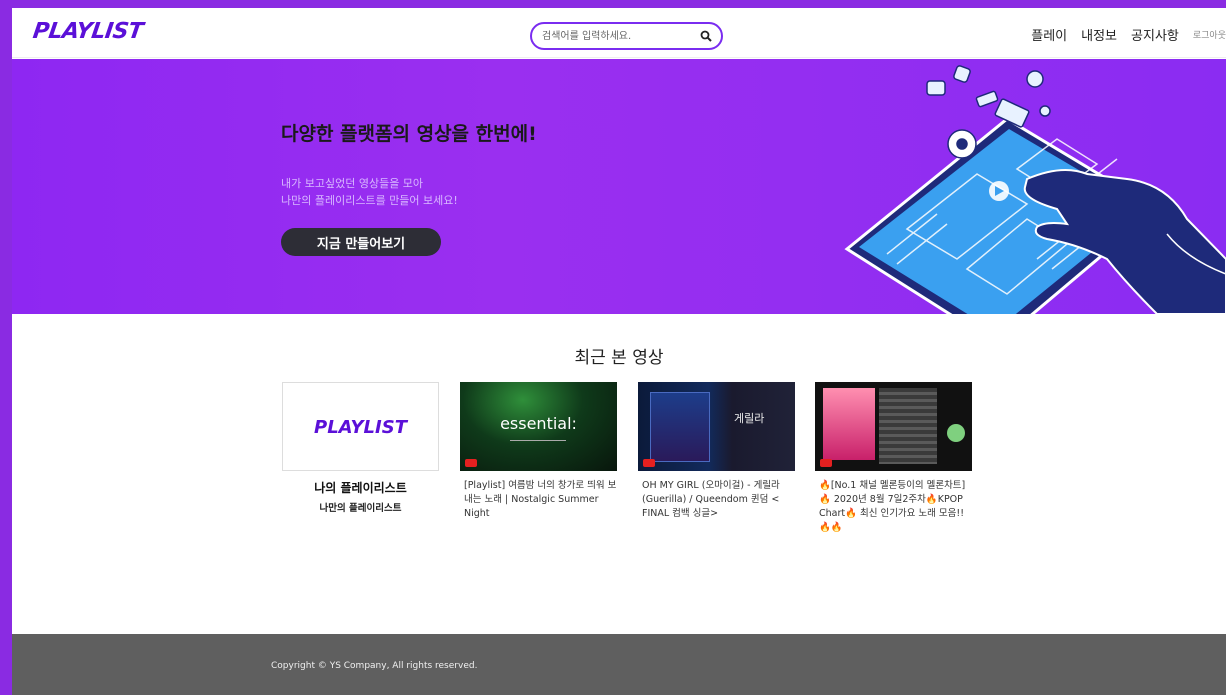  Describe the element at coordinates (749, 418) in the screenshot. I see `video-thumbnail-text: 게릴라` at that location.